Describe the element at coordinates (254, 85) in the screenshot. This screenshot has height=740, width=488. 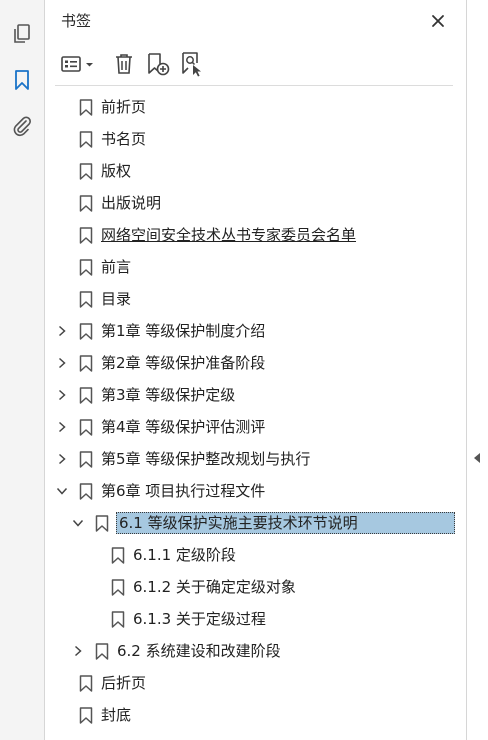
I see `toolbar-divider` at that location.